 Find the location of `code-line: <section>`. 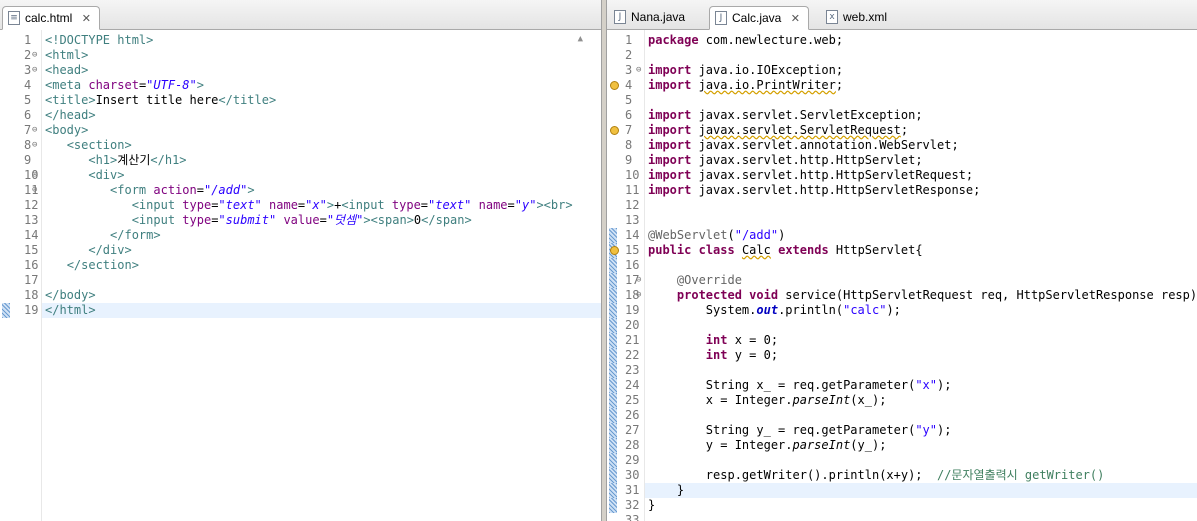

code-line: <section> is located at coordinates (321, 145).